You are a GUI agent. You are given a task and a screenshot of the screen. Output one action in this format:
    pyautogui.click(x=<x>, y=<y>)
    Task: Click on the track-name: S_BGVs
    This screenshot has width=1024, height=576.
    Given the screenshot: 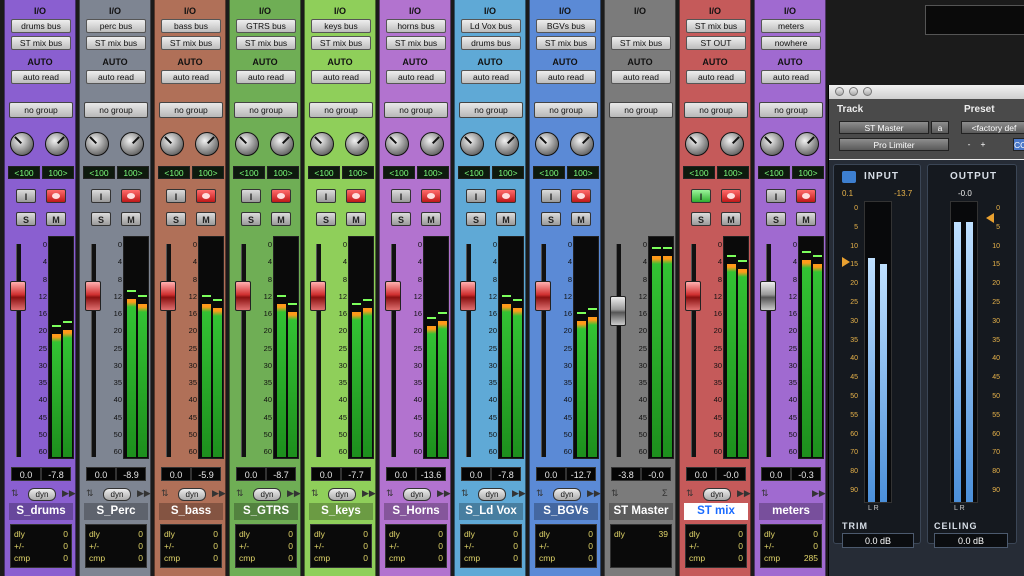 What is the action you would take?
    pyautogui.click(x=566, y=511)
    